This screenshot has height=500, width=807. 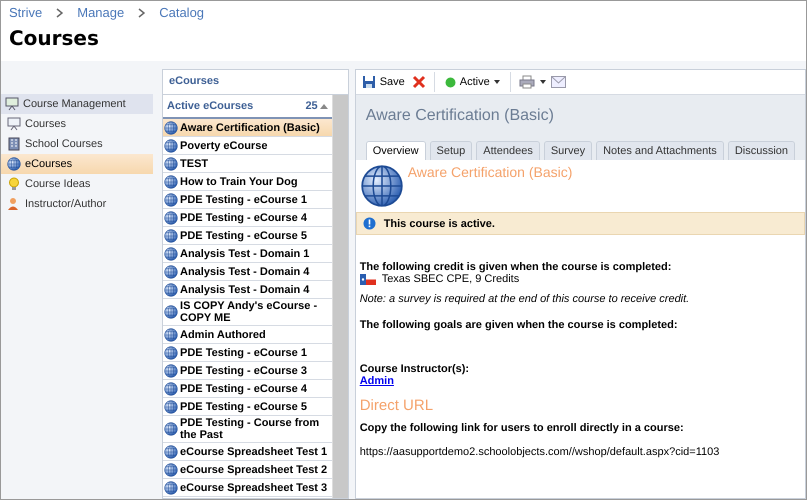 I want to click on course-list-item: Analysis Test - Domain 1, so click(x=247, y=254).